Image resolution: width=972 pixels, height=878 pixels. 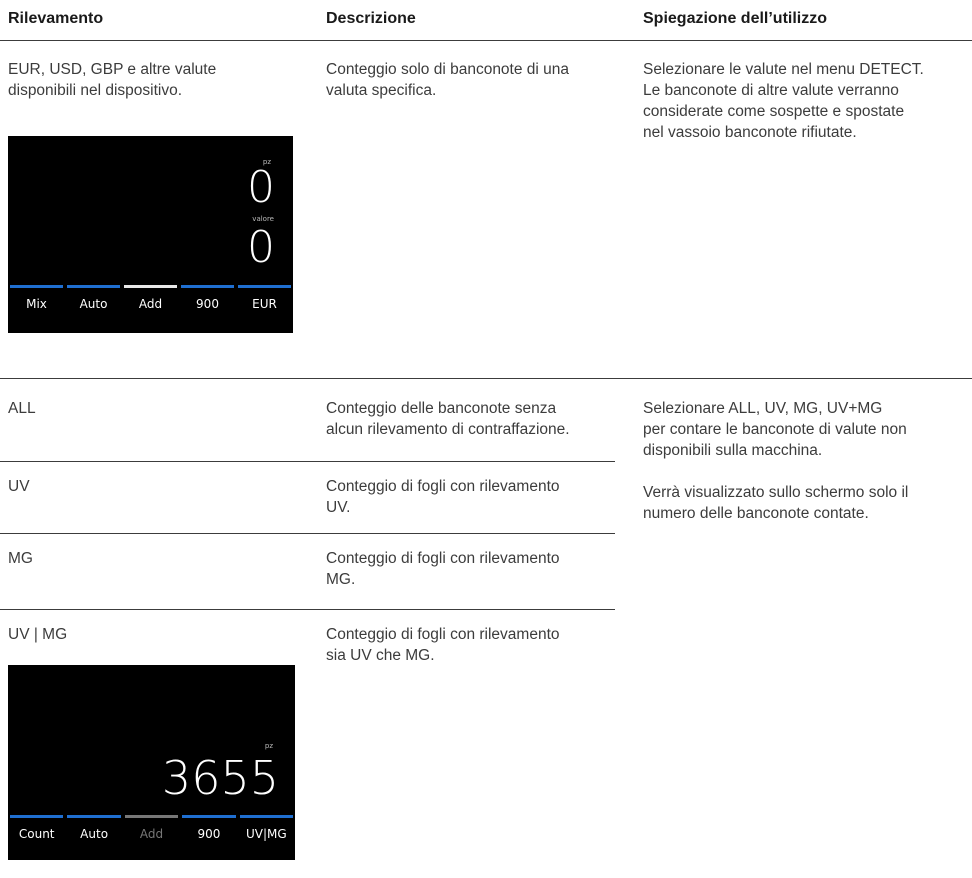 What do you see at coordinates (775, 429) in the screenshot?
I see `text-line: per contare le banconote di valute non` at bounding box center [775, 429].